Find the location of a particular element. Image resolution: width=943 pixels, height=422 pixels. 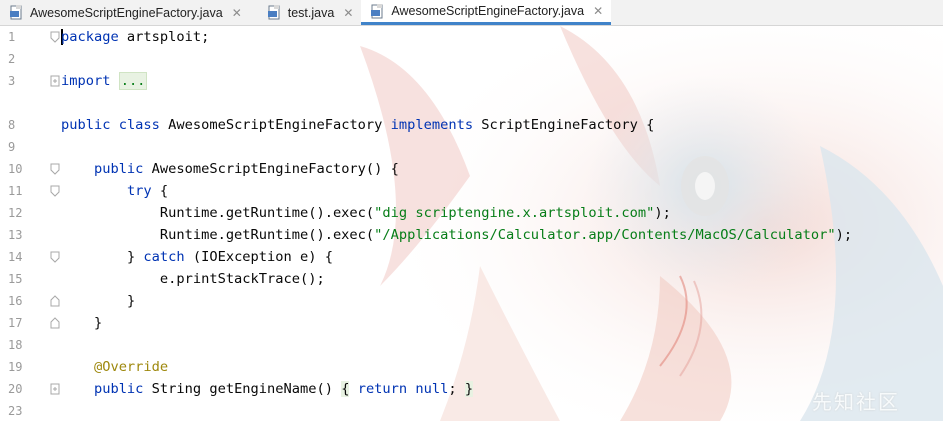

keyword: implements is located at coordinates (432, 125).